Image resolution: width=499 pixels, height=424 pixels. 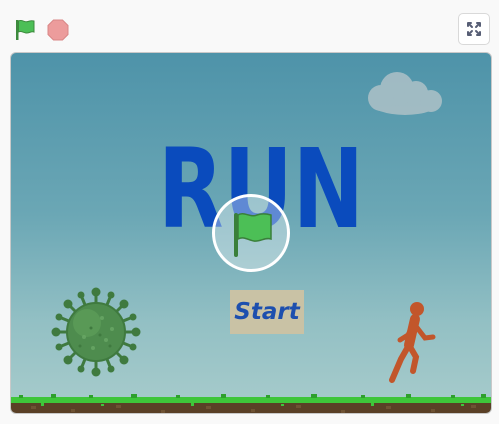 I want to click on fullscreen-icon, so click(x=474, y=29).